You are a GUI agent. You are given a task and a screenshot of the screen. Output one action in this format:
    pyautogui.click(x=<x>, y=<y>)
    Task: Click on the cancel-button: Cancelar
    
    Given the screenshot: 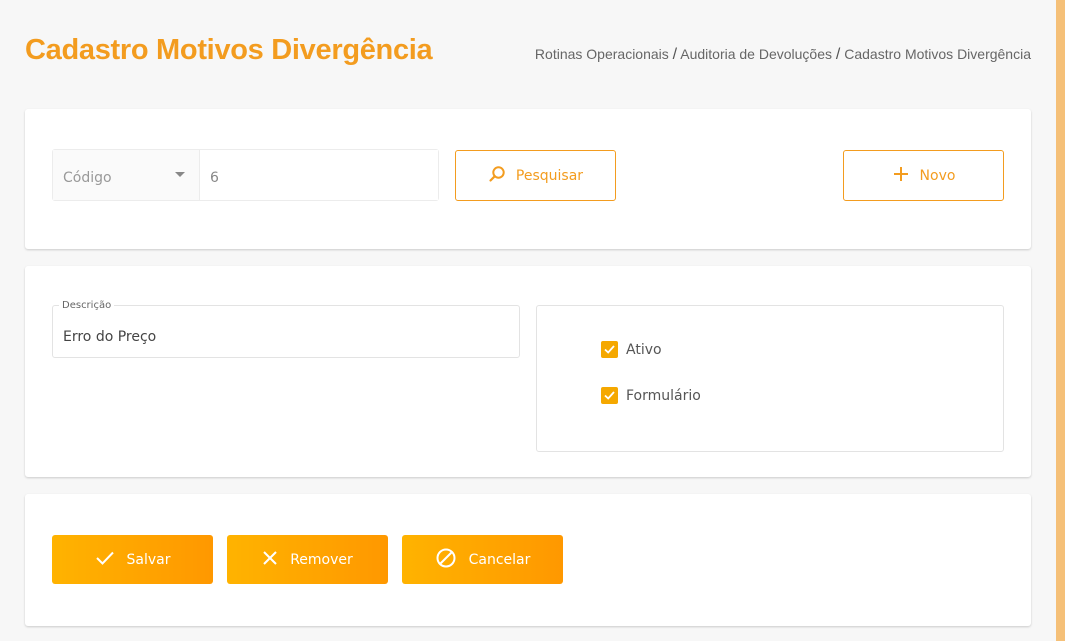 What is the action you would take?
    pyautogui.click(x=482, y=559)
    